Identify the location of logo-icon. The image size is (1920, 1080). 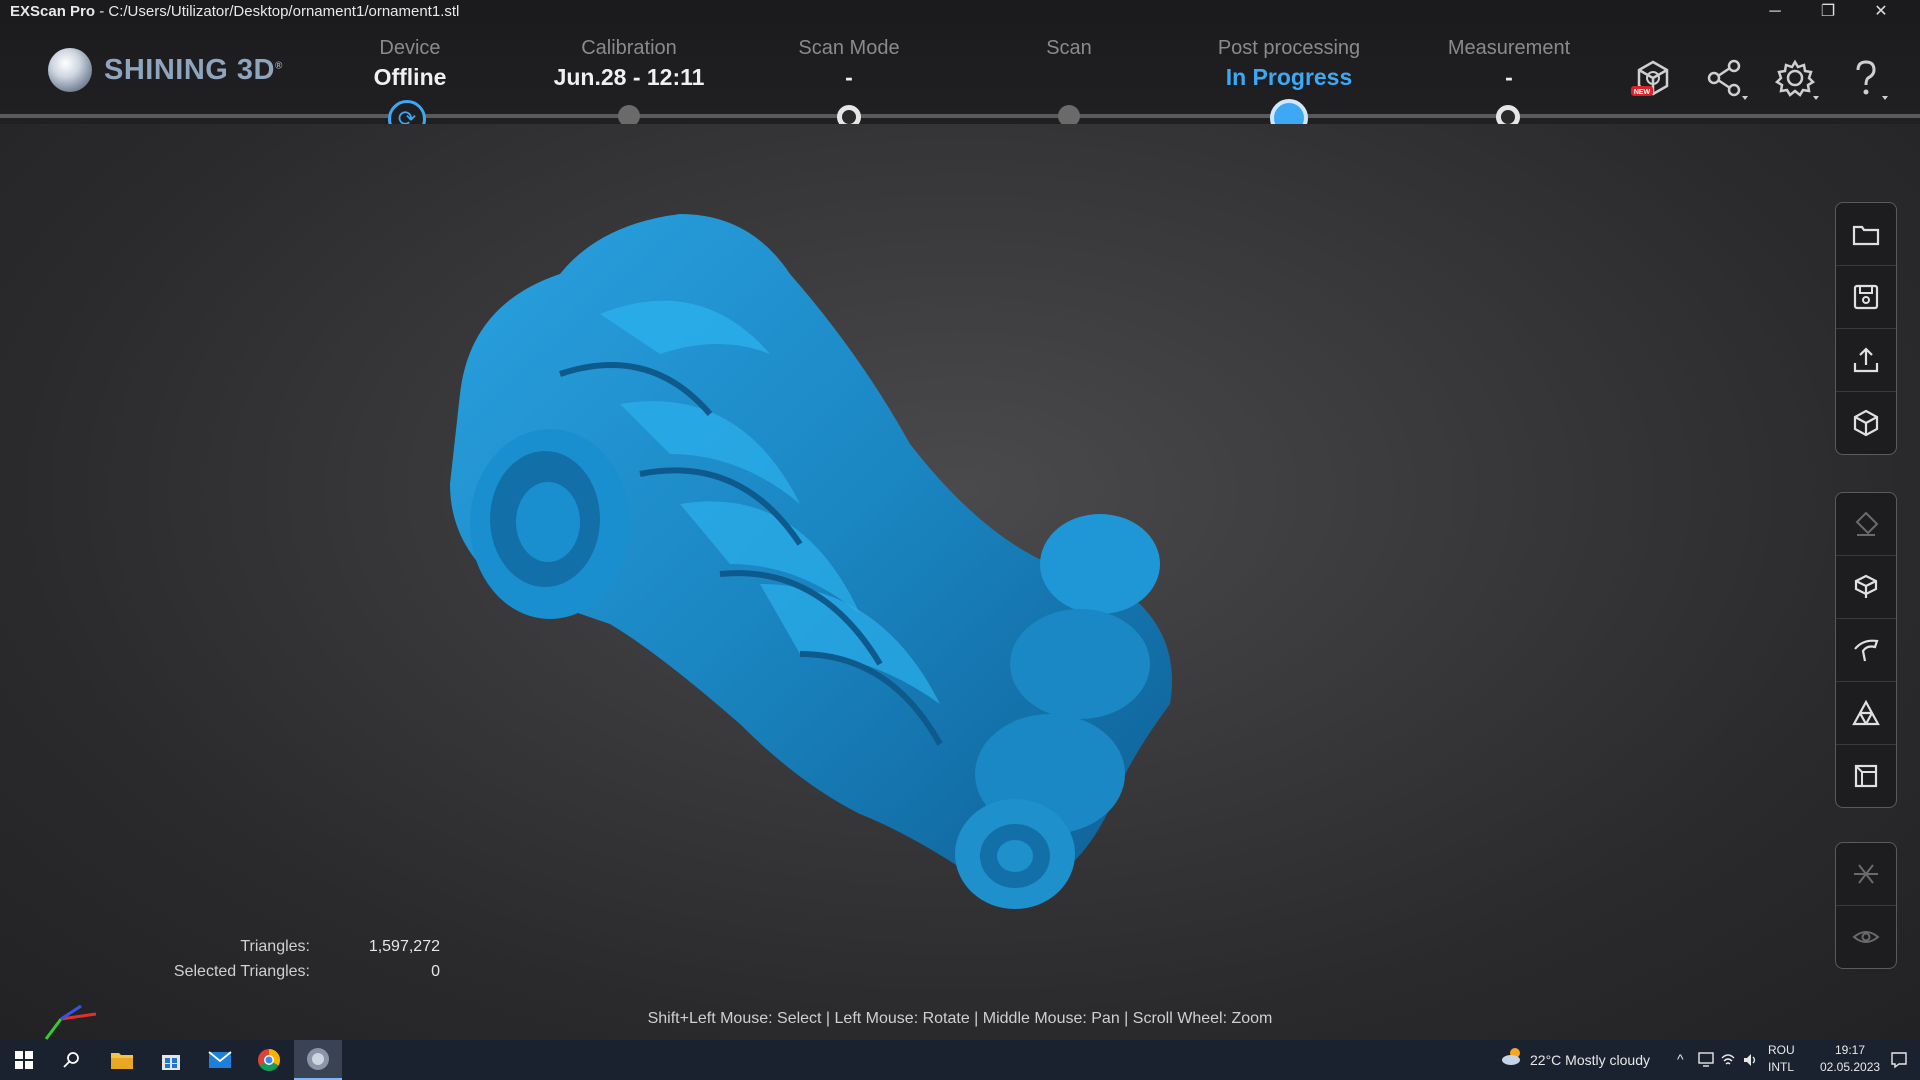
(70, 70).